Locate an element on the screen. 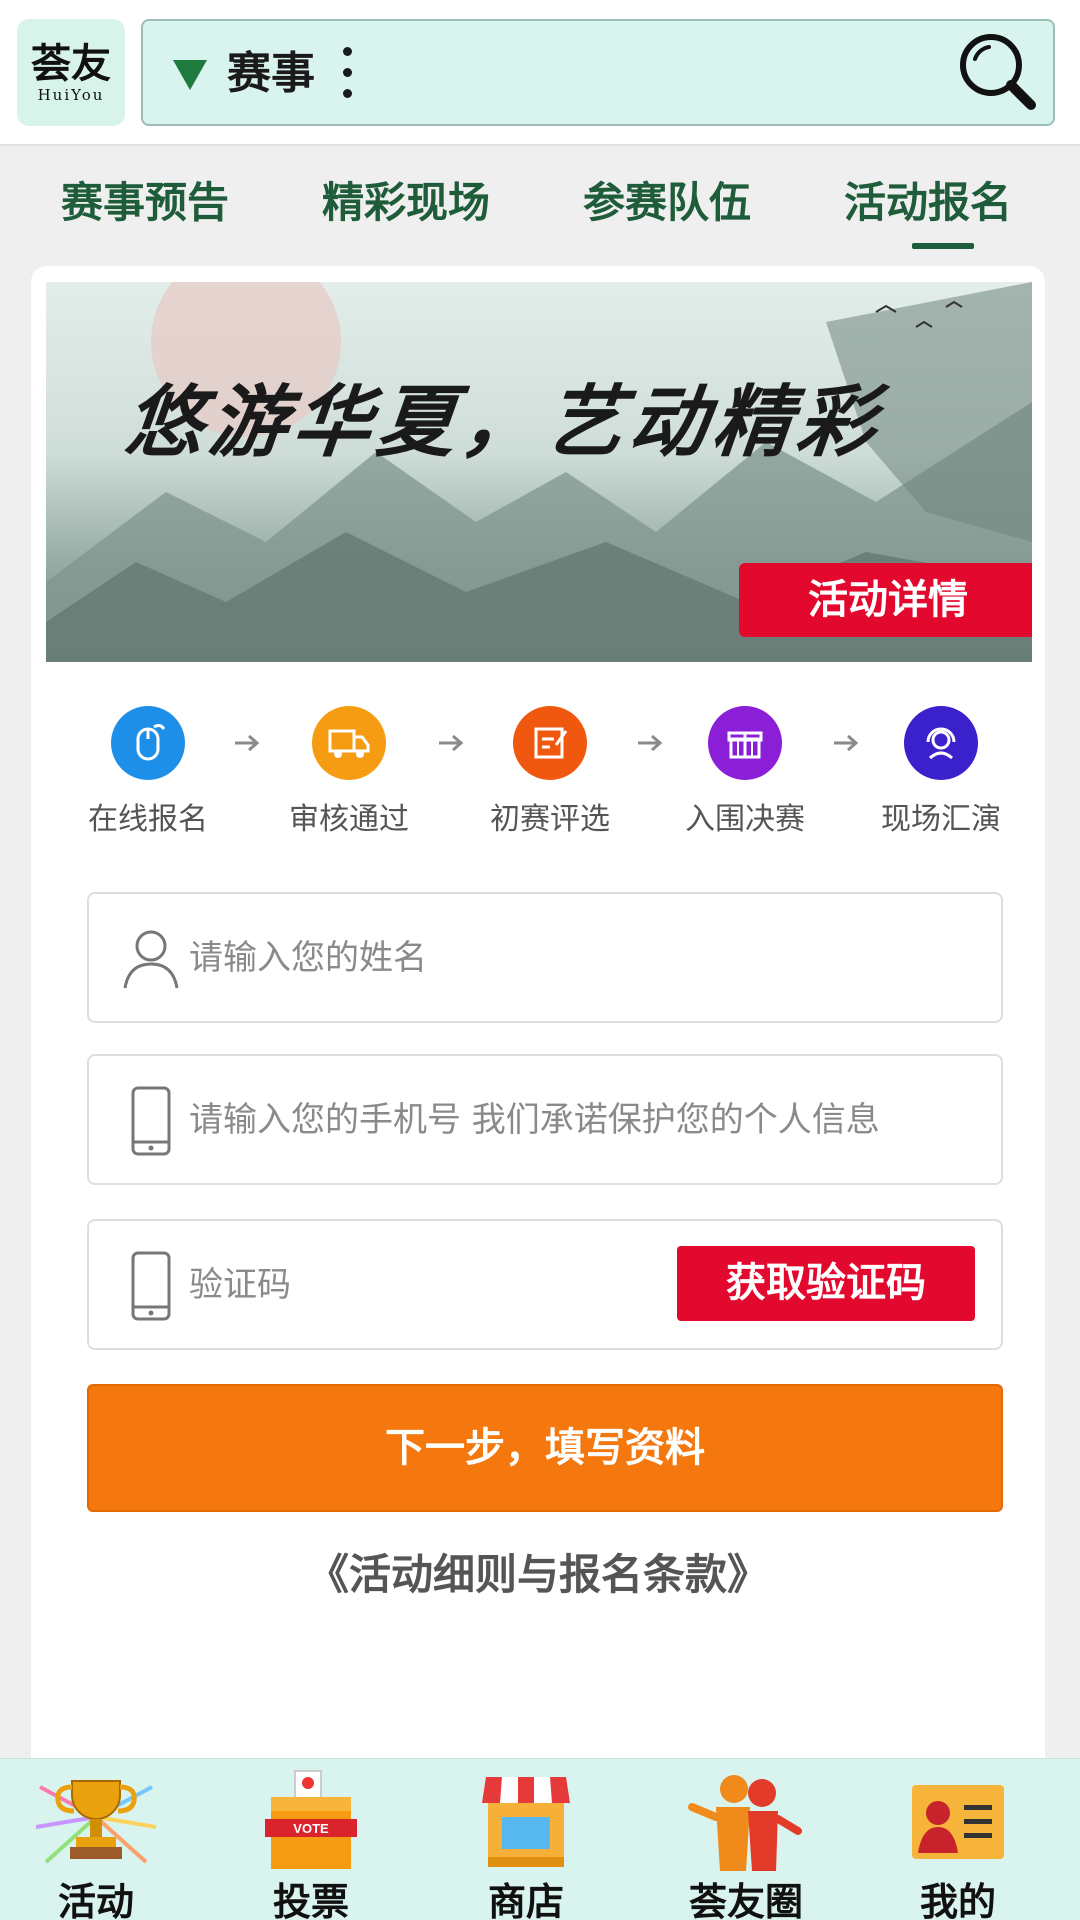  nav-label: 商店 is located at coordinates (525, 1900).